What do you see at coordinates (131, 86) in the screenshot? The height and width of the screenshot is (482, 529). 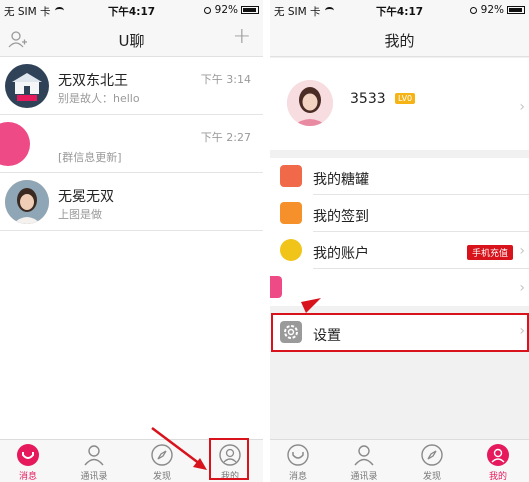 I see `conversation-item: 无双东北王 别是故人：hello 下午 3:14` at bounding box center [131, 86].